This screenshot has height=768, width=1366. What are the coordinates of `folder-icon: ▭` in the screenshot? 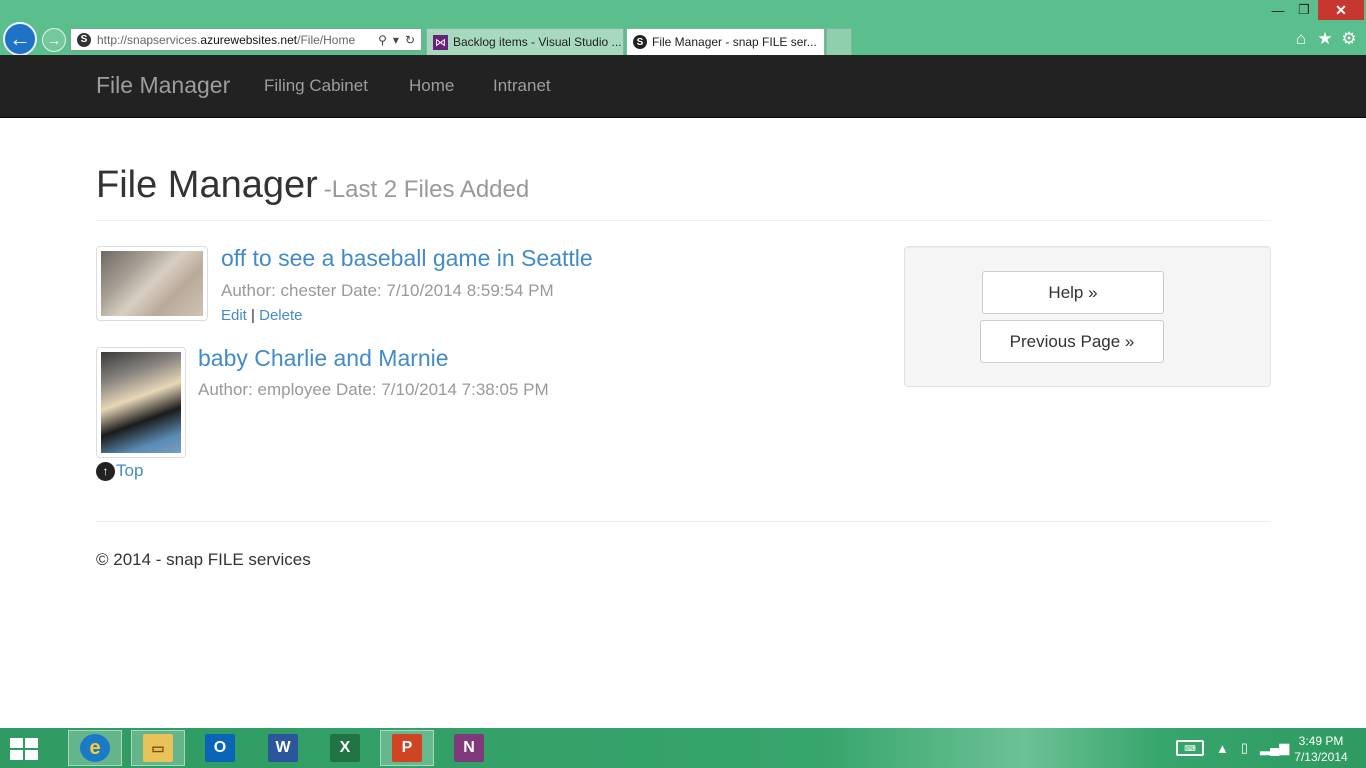 It's located at (158, 748).